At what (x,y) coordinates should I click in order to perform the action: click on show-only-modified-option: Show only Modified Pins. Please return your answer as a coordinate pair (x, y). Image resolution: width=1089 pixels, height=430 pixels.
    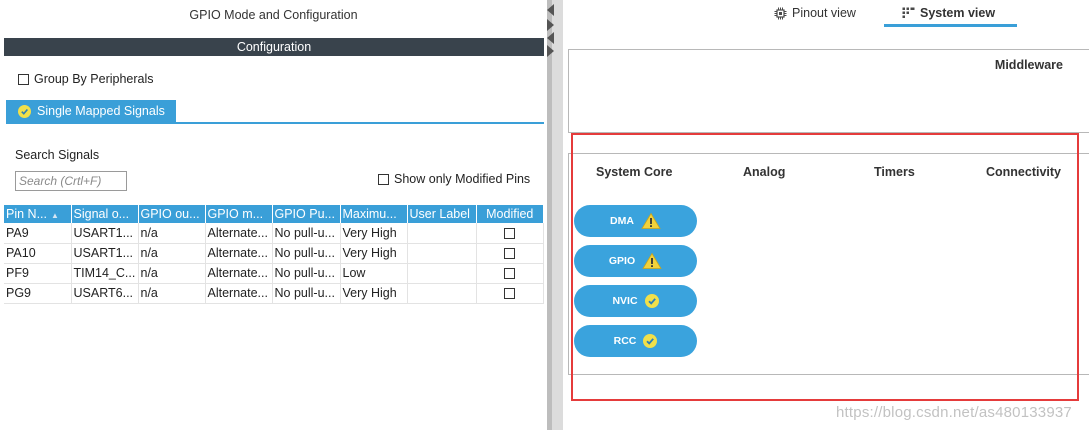
    Looking at the image, I should click on (454, 179).